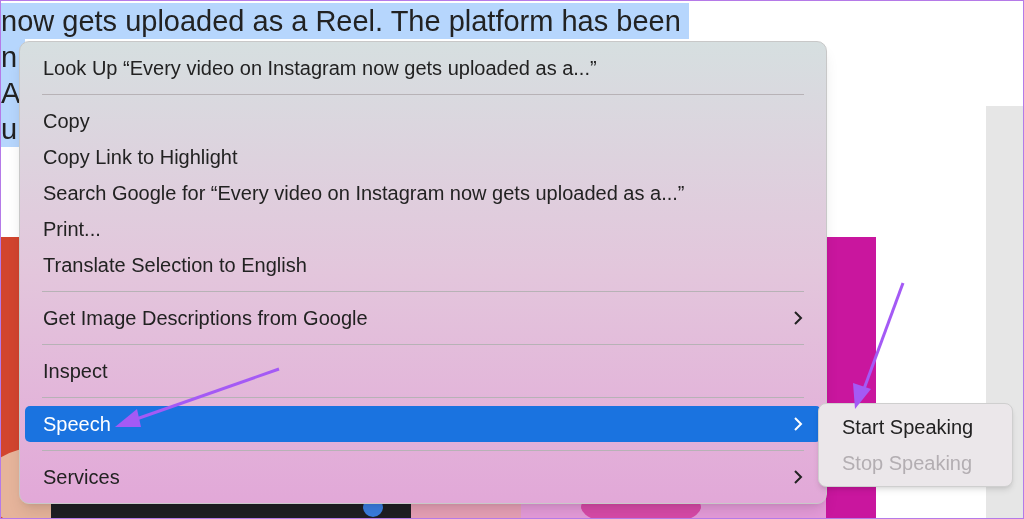 The image size is (1024, 519). Describe the element at coordinates (915, 427) in the screenshot. I see `menu-item: Start Speaking` at that location.